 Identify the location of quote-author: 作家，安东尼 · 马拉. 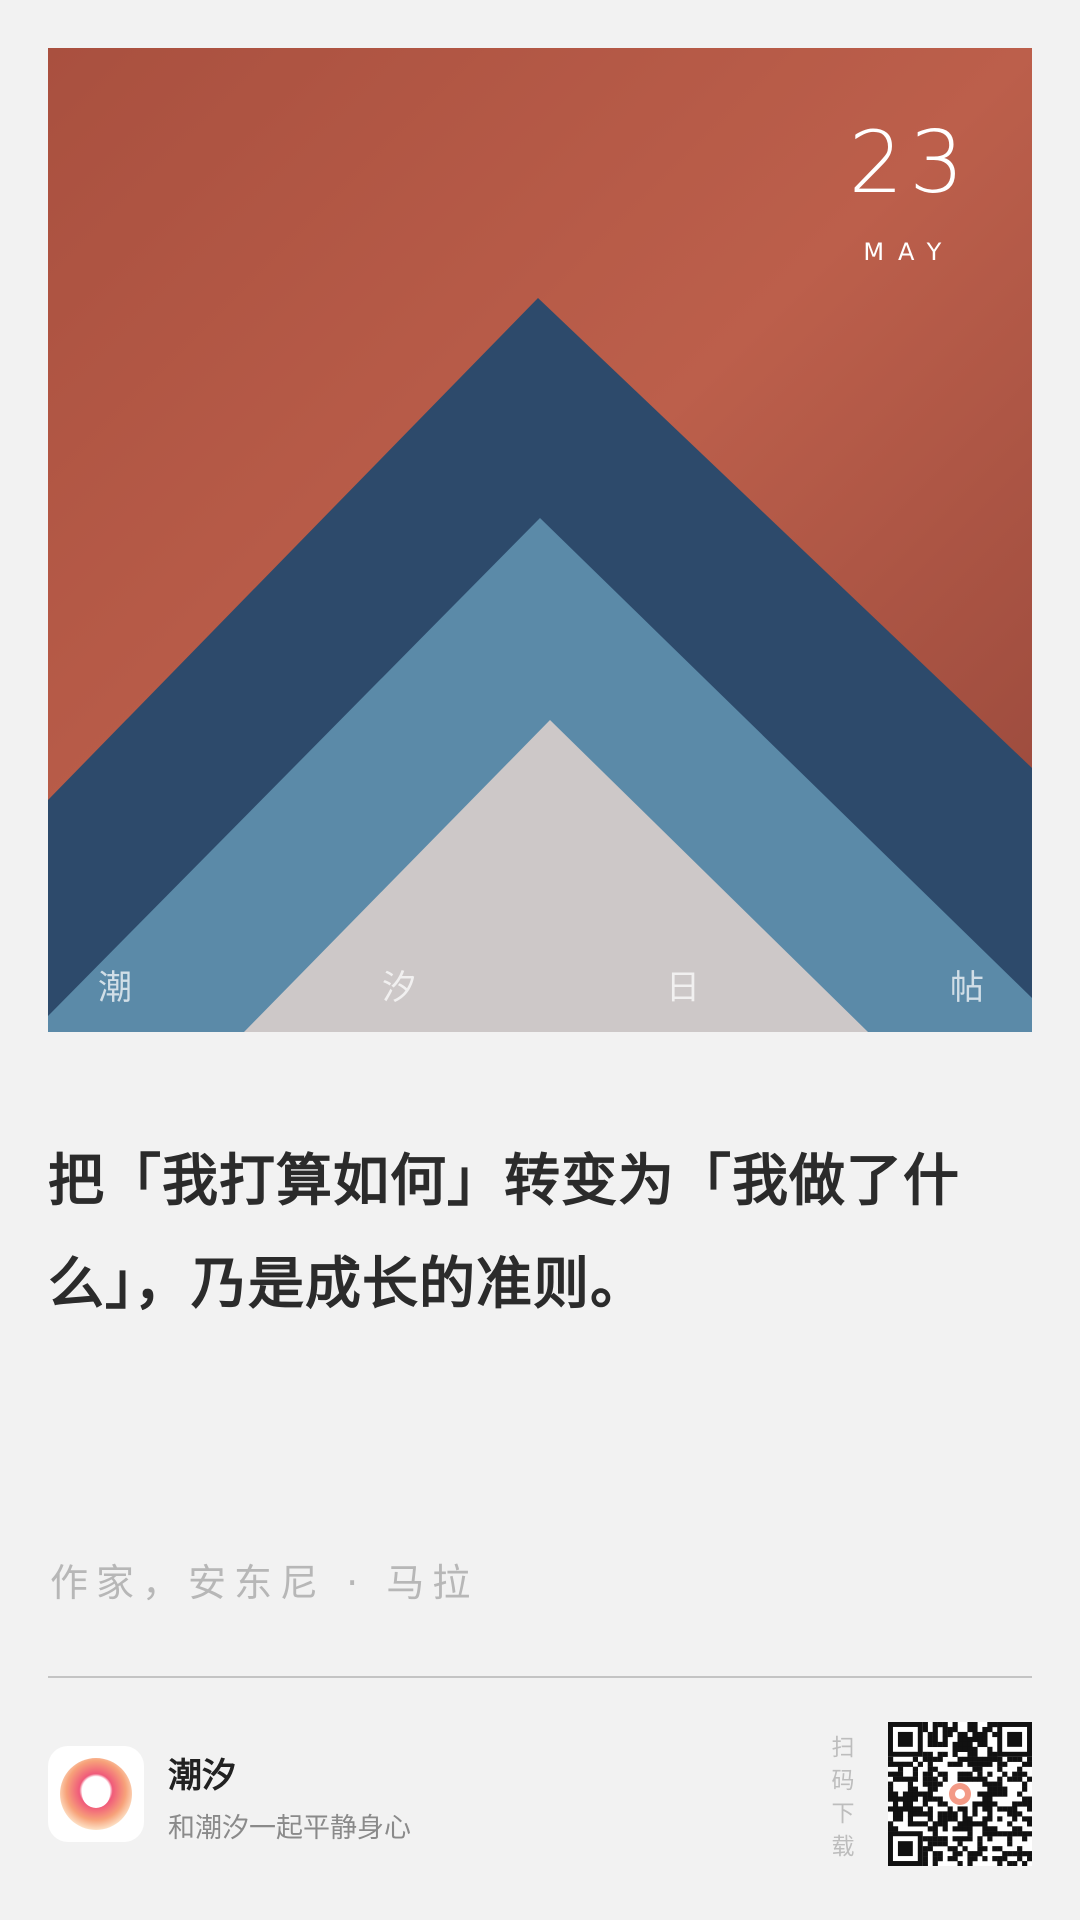
(264, 1583).